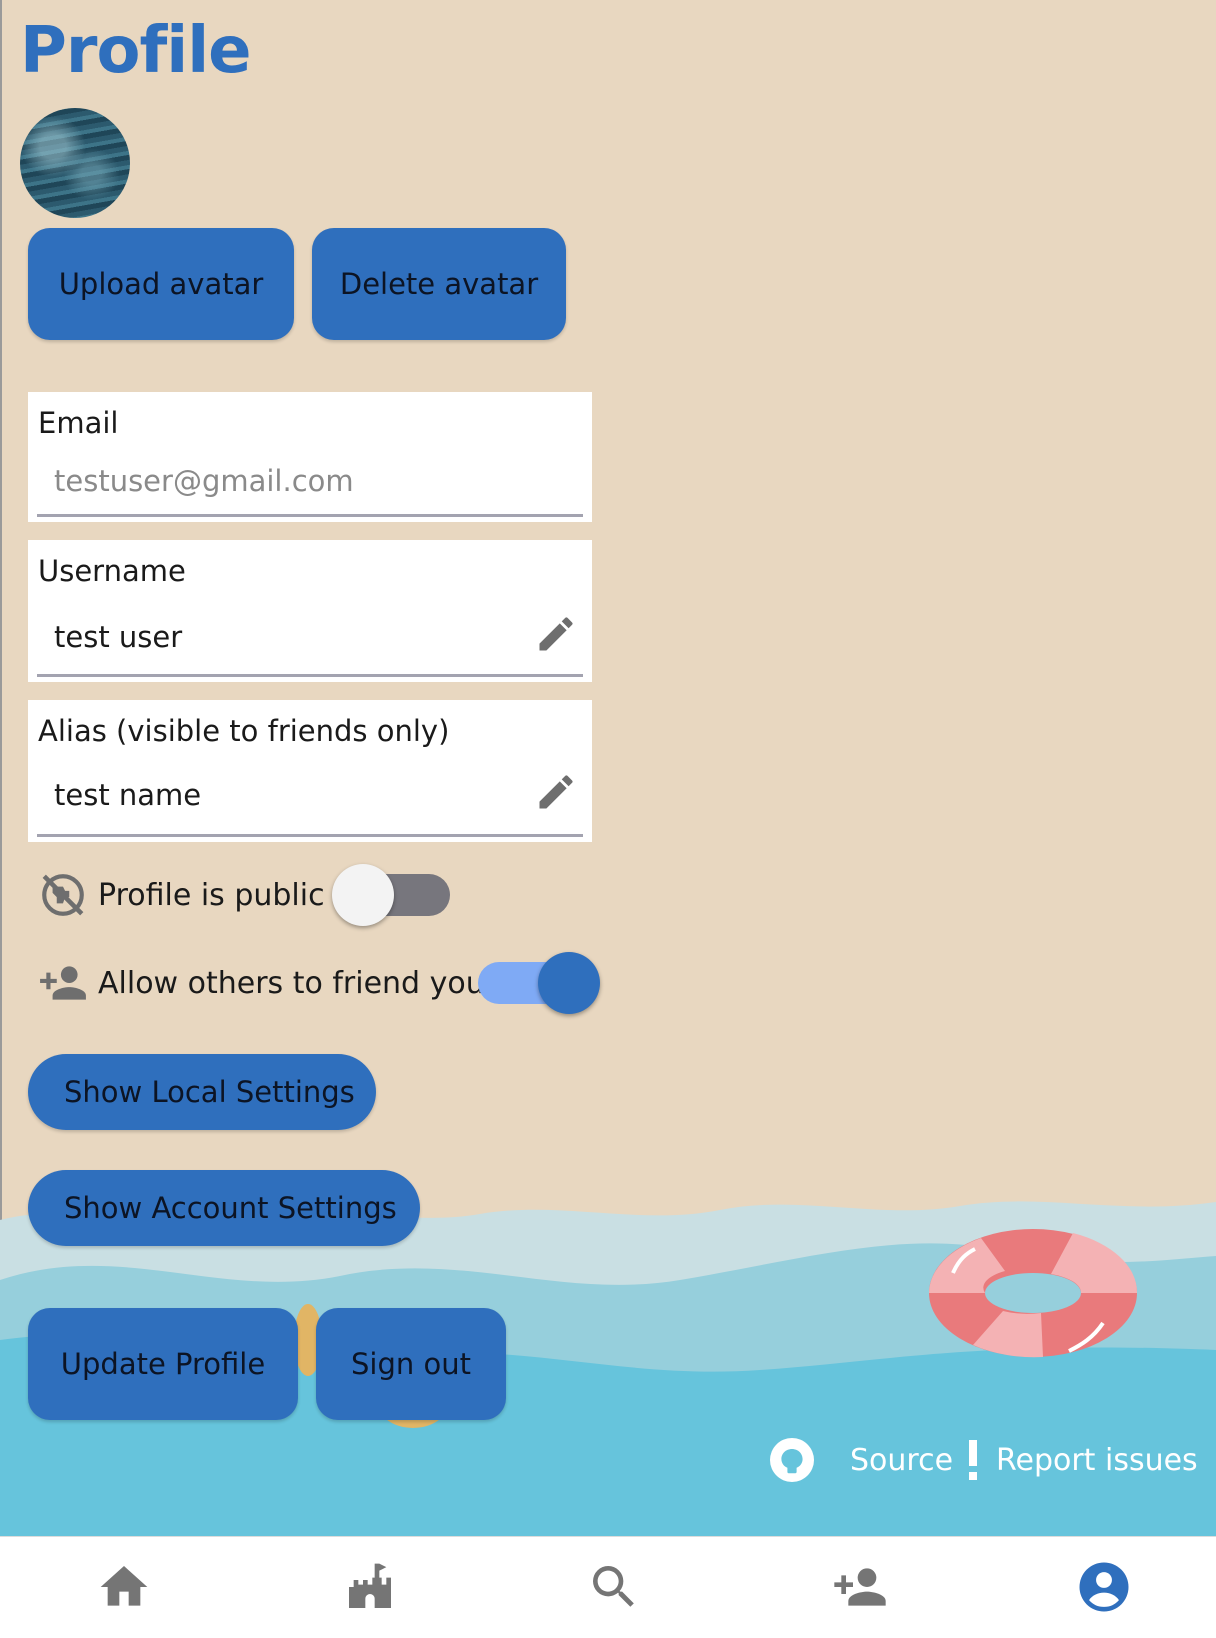  I want to click on upload-avatar-button: Upload avatar, so click(161, 284).